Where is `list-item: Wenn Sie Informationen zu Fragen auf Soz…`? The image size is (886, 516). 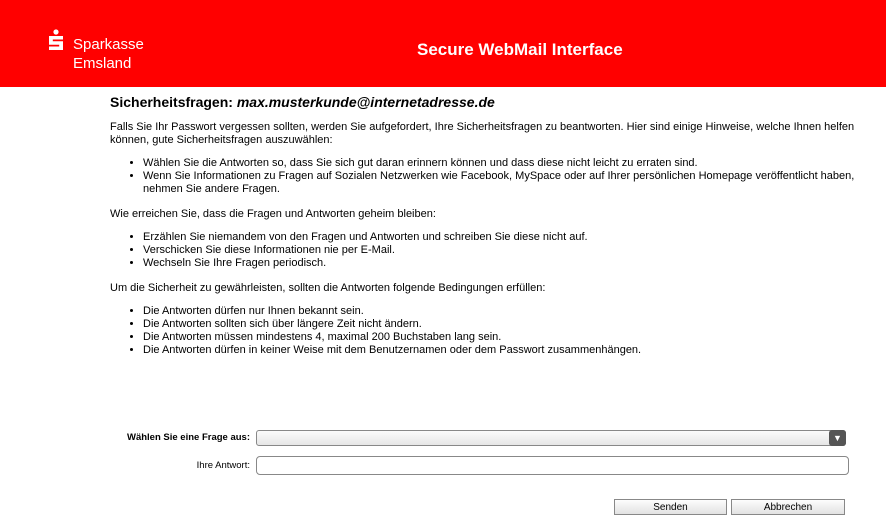
list-item: Wenn Sie Informationen zu Fragen auf Soz… is located at coordinates (499, 183).